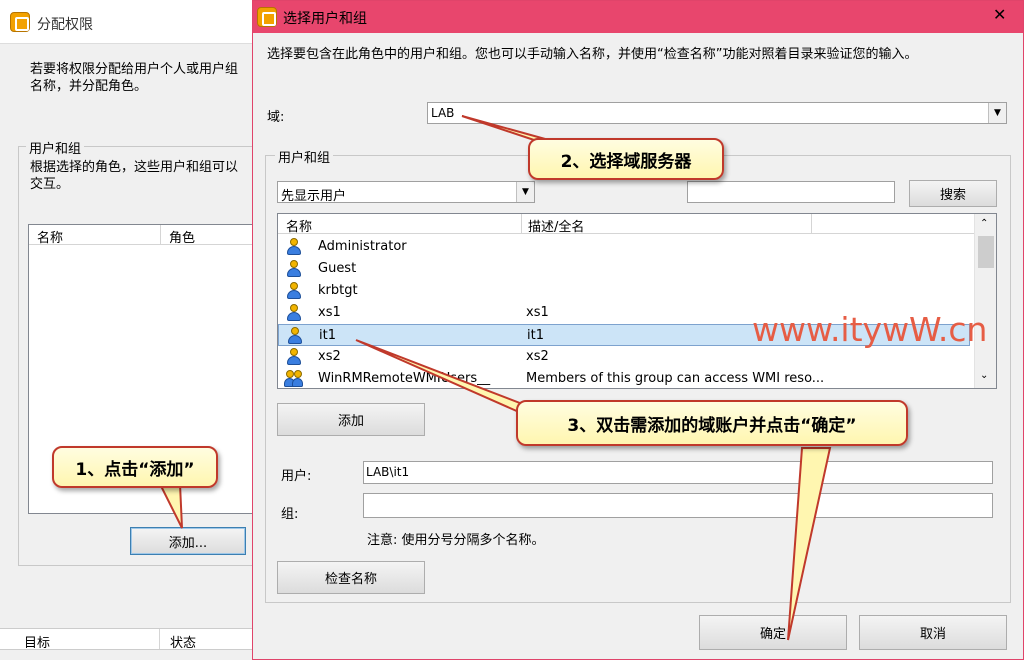 The width and height of the screenshot is (1024, 660). What do you see at coordinates (135, 467) in the screenshot?
I see `callout-step1: 1、点击“添加”` at bounding box center [135, 467].